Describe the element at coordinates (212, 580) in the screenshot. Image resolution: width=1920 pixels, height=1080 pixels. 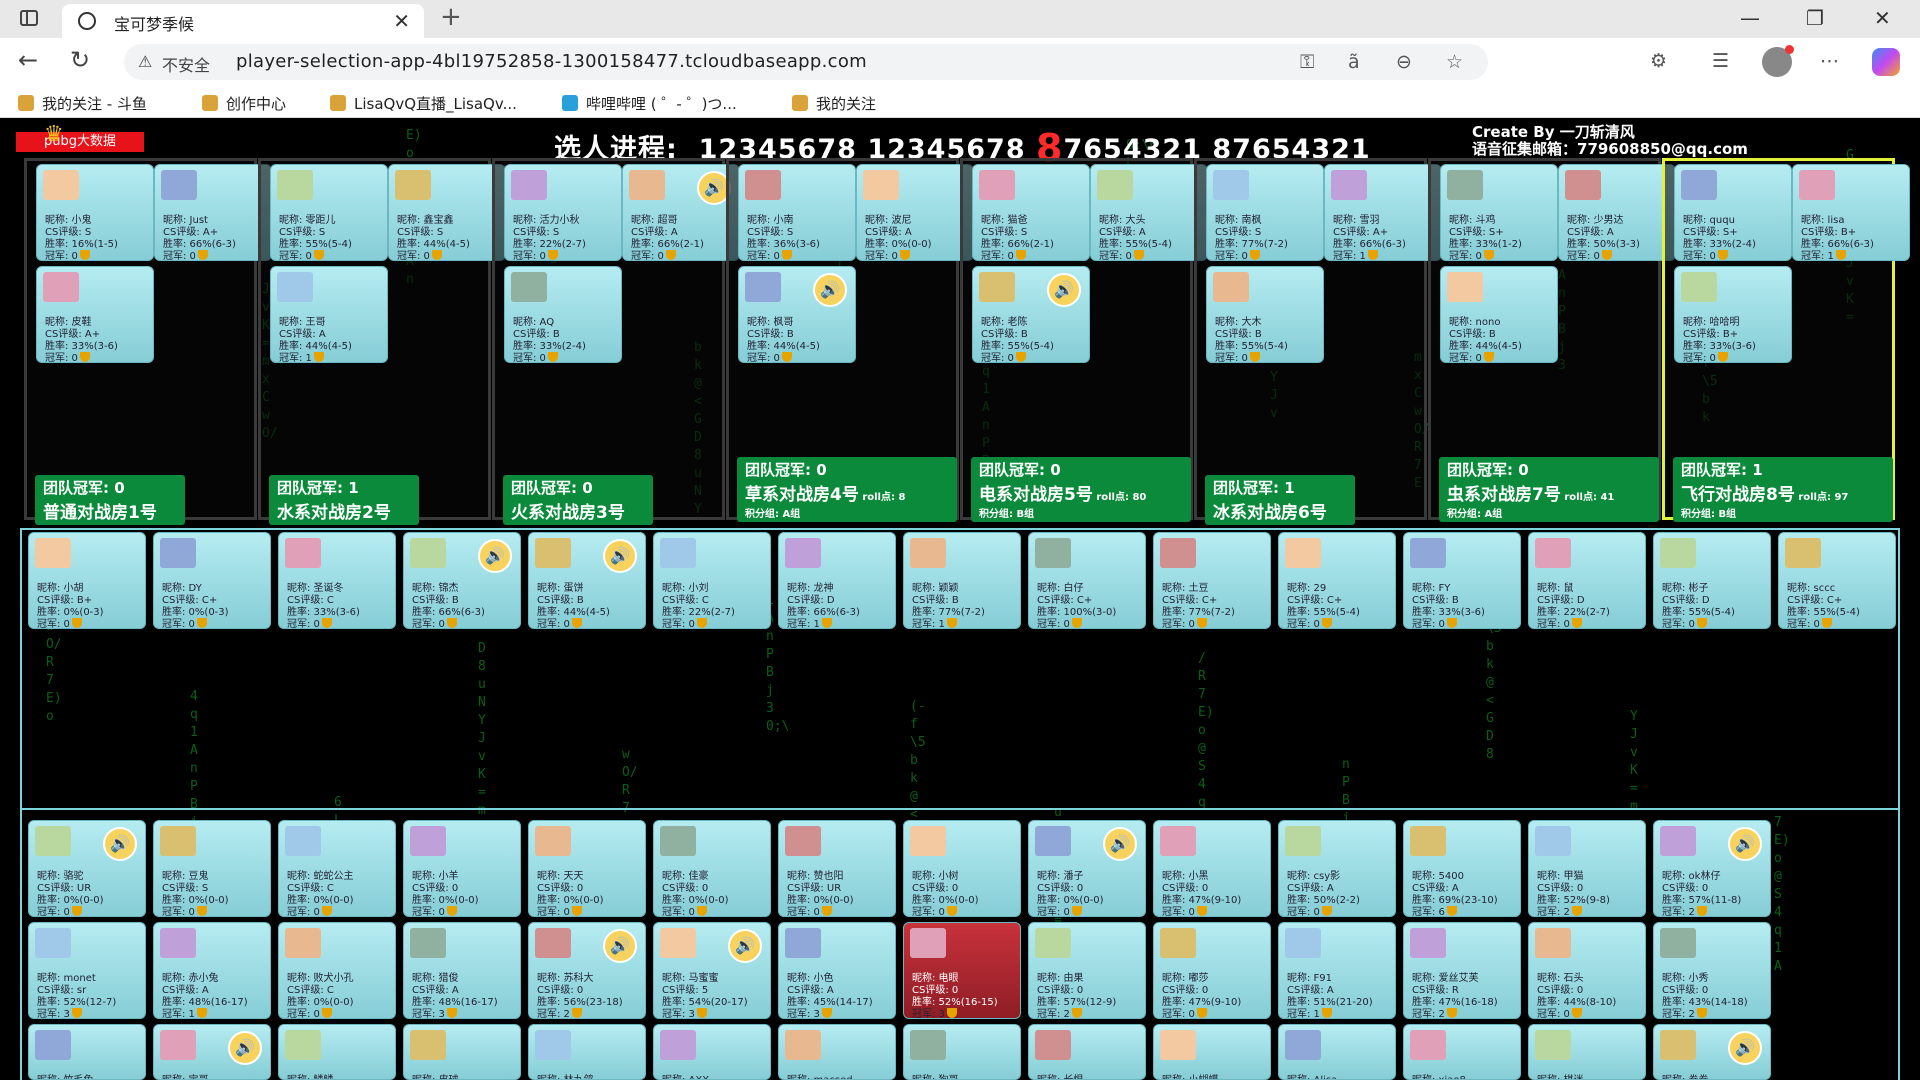
I see `player-card: 昵称: DY CS评级: C+ 胜率: 0%(0-3) 冠军: 0` at that location.